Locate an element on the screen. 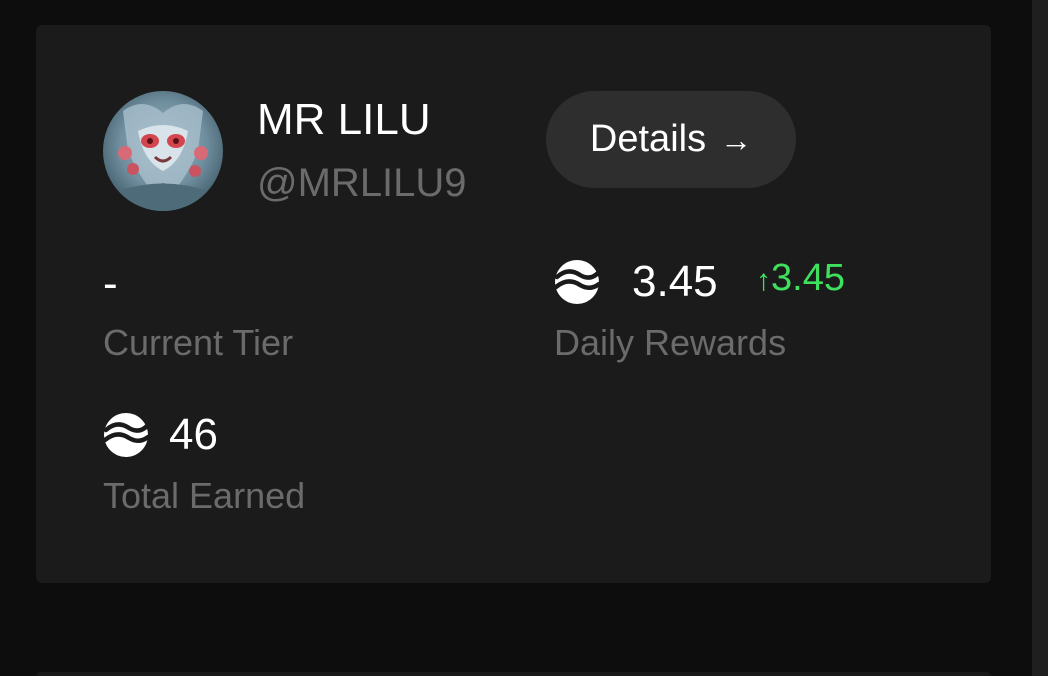 The image size is (1048, 676). user-name: MR LILU is located at coordinates (344, 119).